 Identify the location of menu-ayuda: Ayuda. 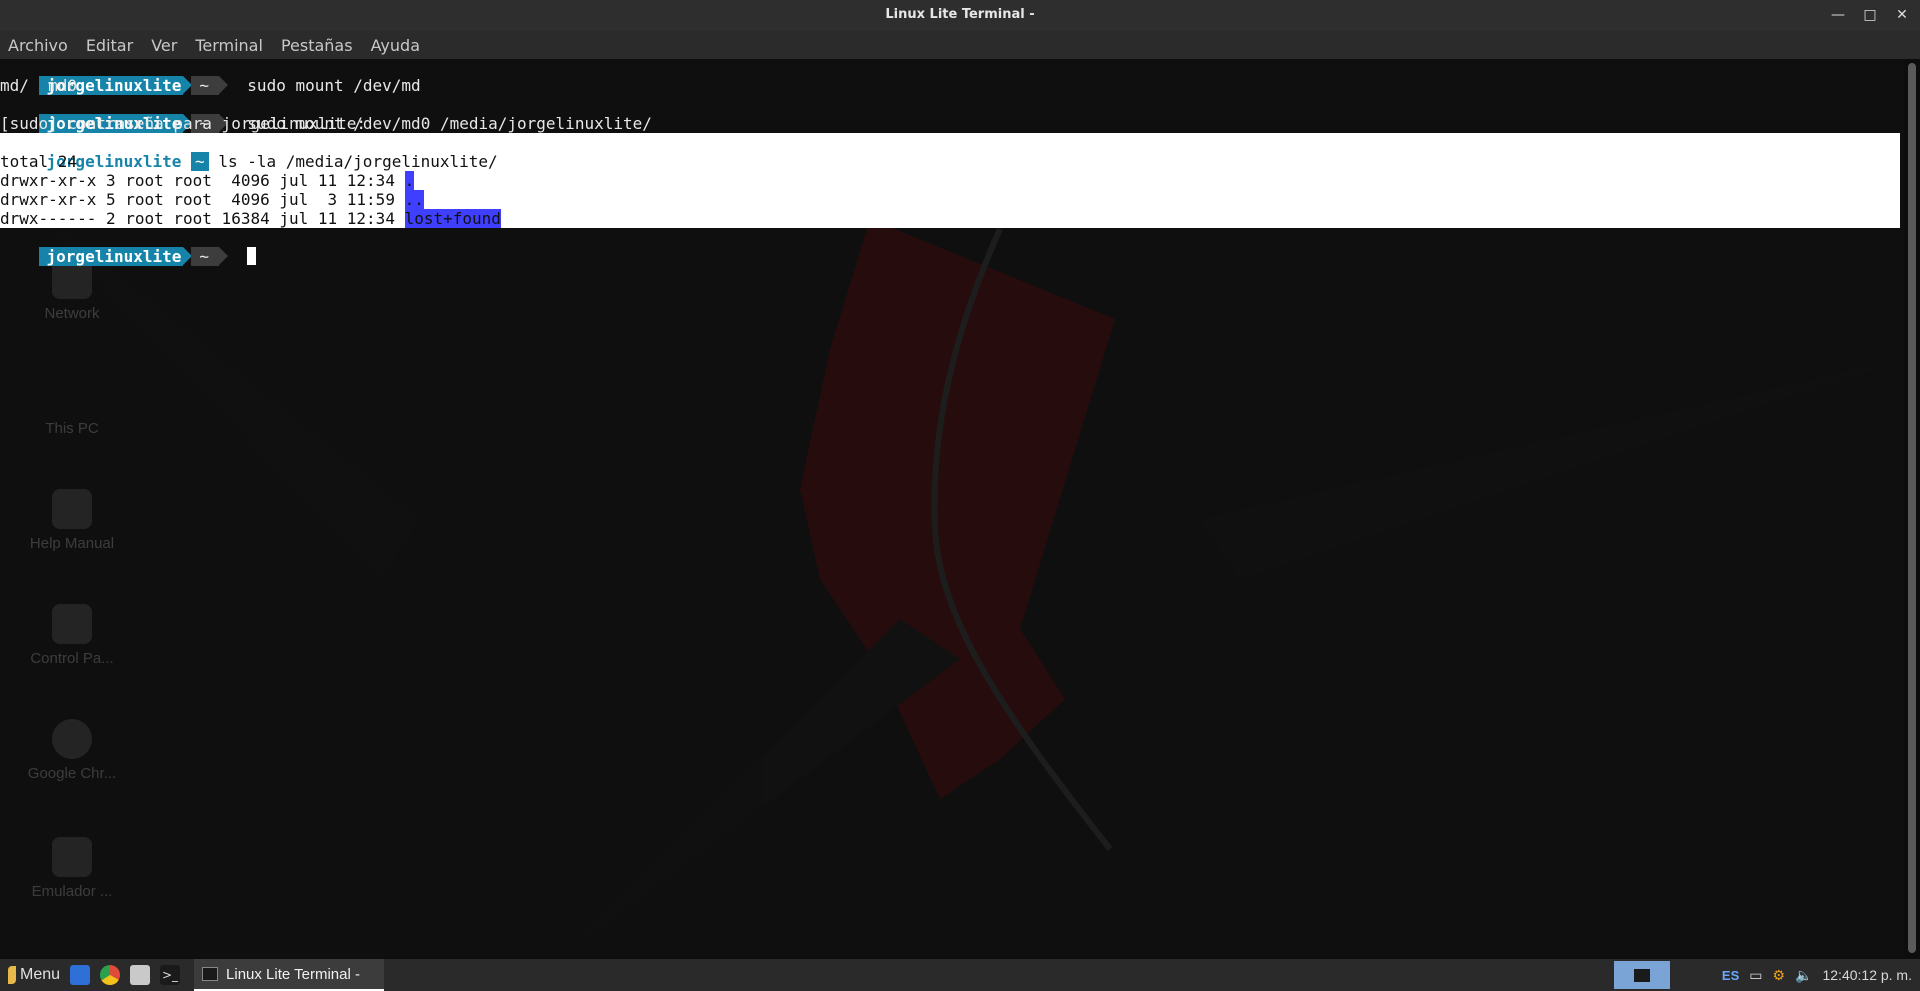
(395, 45).